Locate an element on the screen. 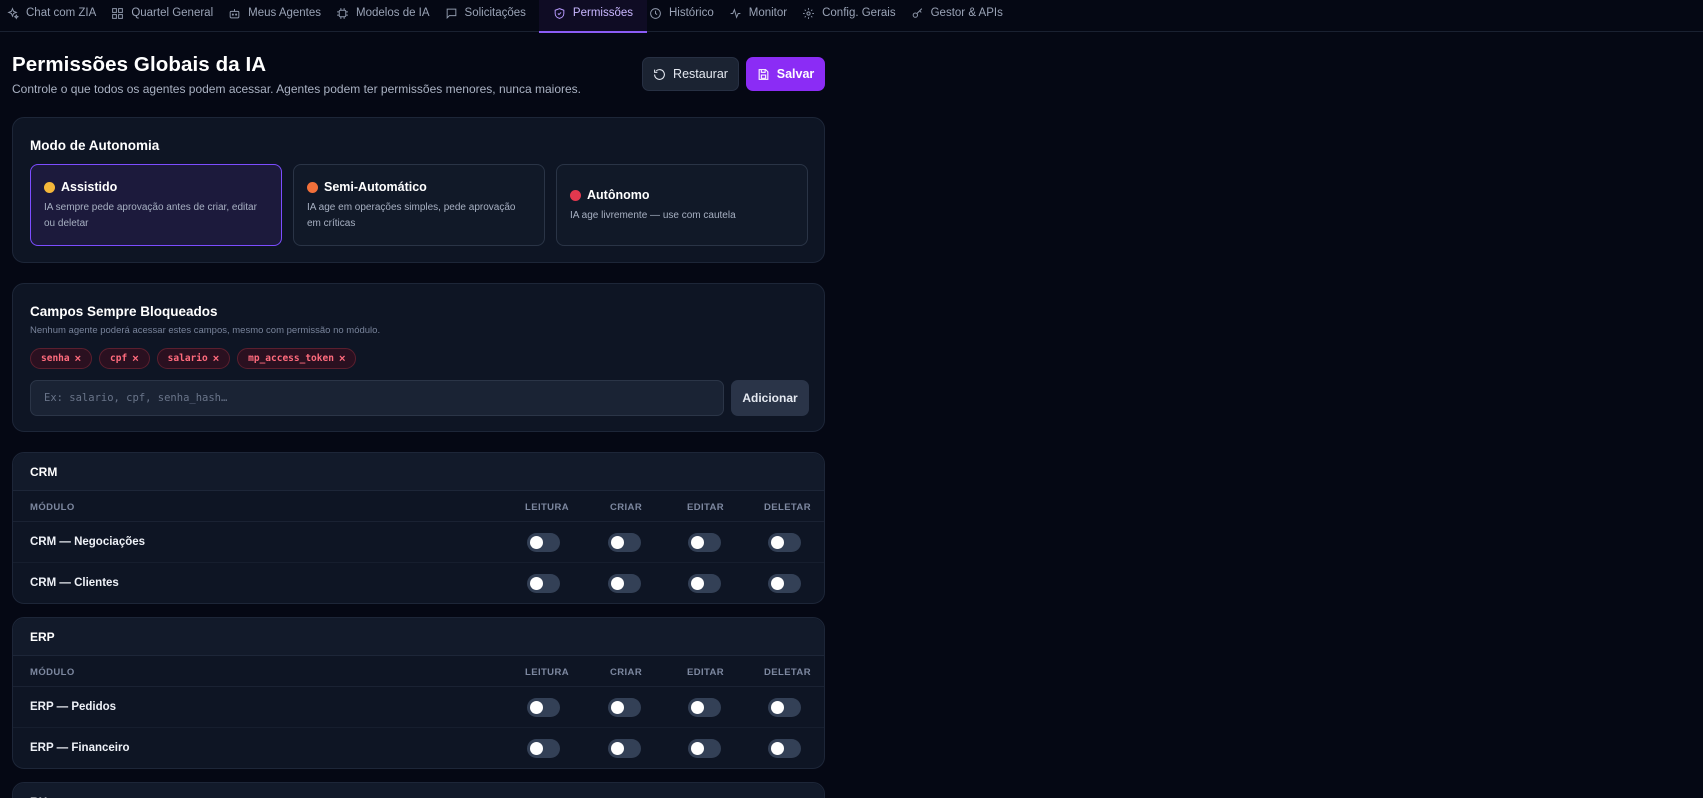  page-title: Permissões Globais da IA is located at coordinates (139, 64).